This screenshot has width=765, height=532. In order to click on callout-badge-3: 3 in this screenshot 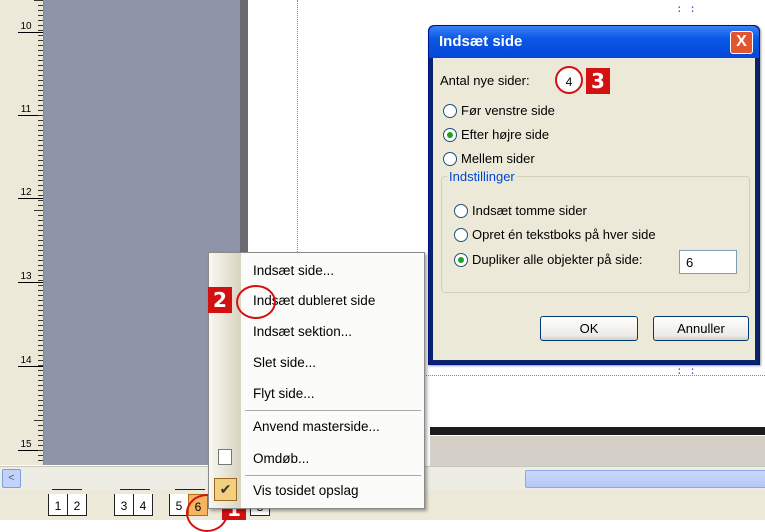, I will do `click(598, 81)`.